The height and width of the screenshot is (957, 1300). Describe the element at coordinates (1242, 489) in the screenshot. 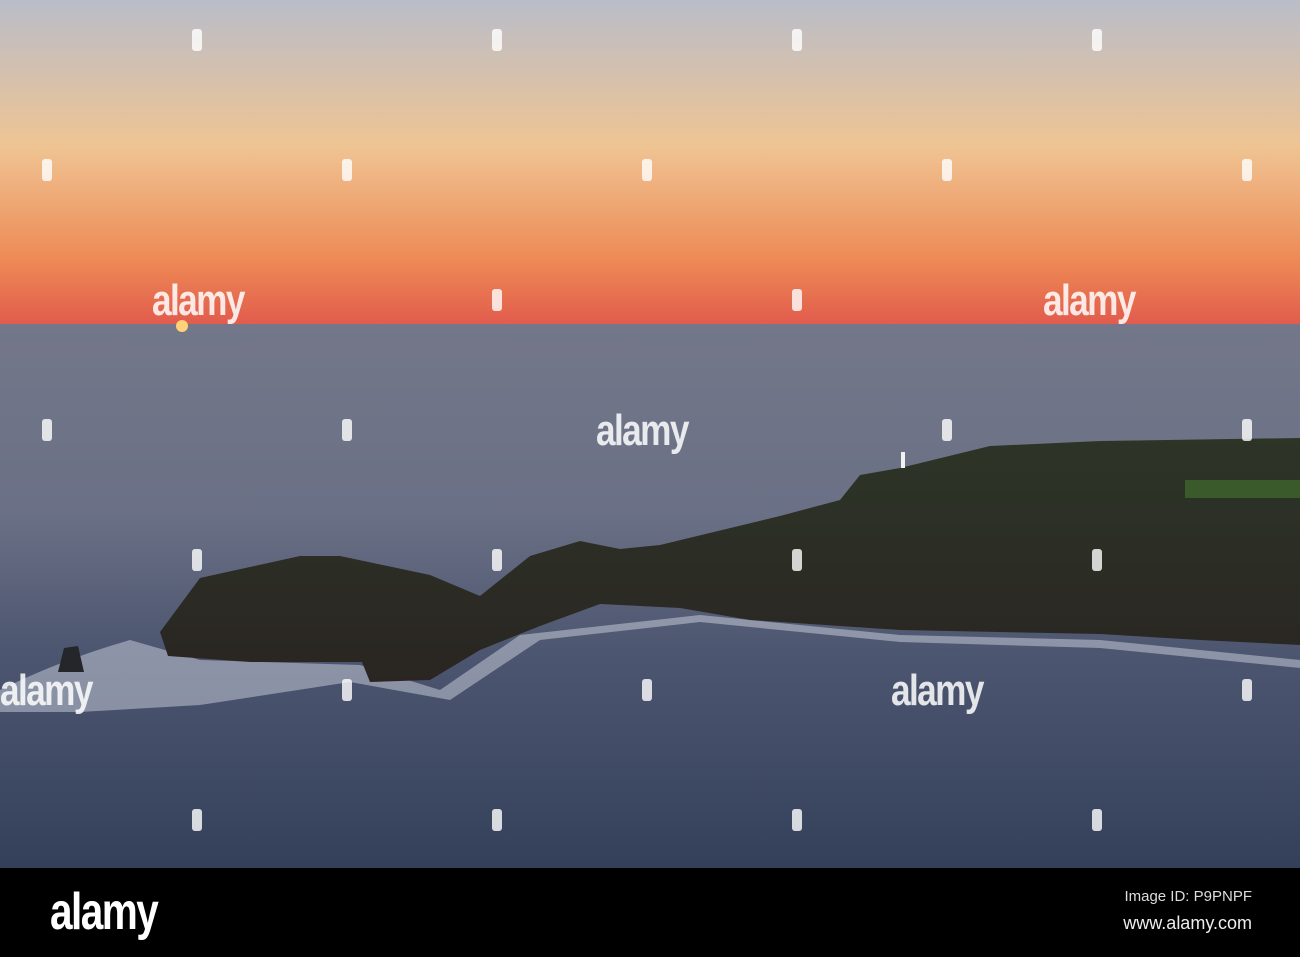

I see `green-field` at that location.